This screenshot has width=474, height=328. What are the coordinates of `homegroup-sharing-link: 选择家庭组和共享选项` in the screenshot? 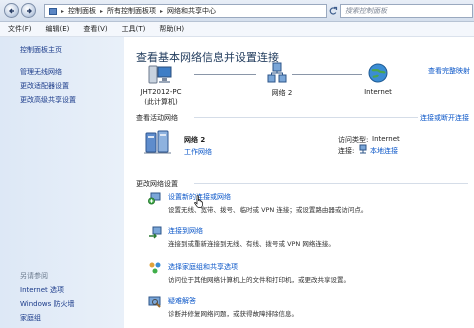 It's located at (203, 267).